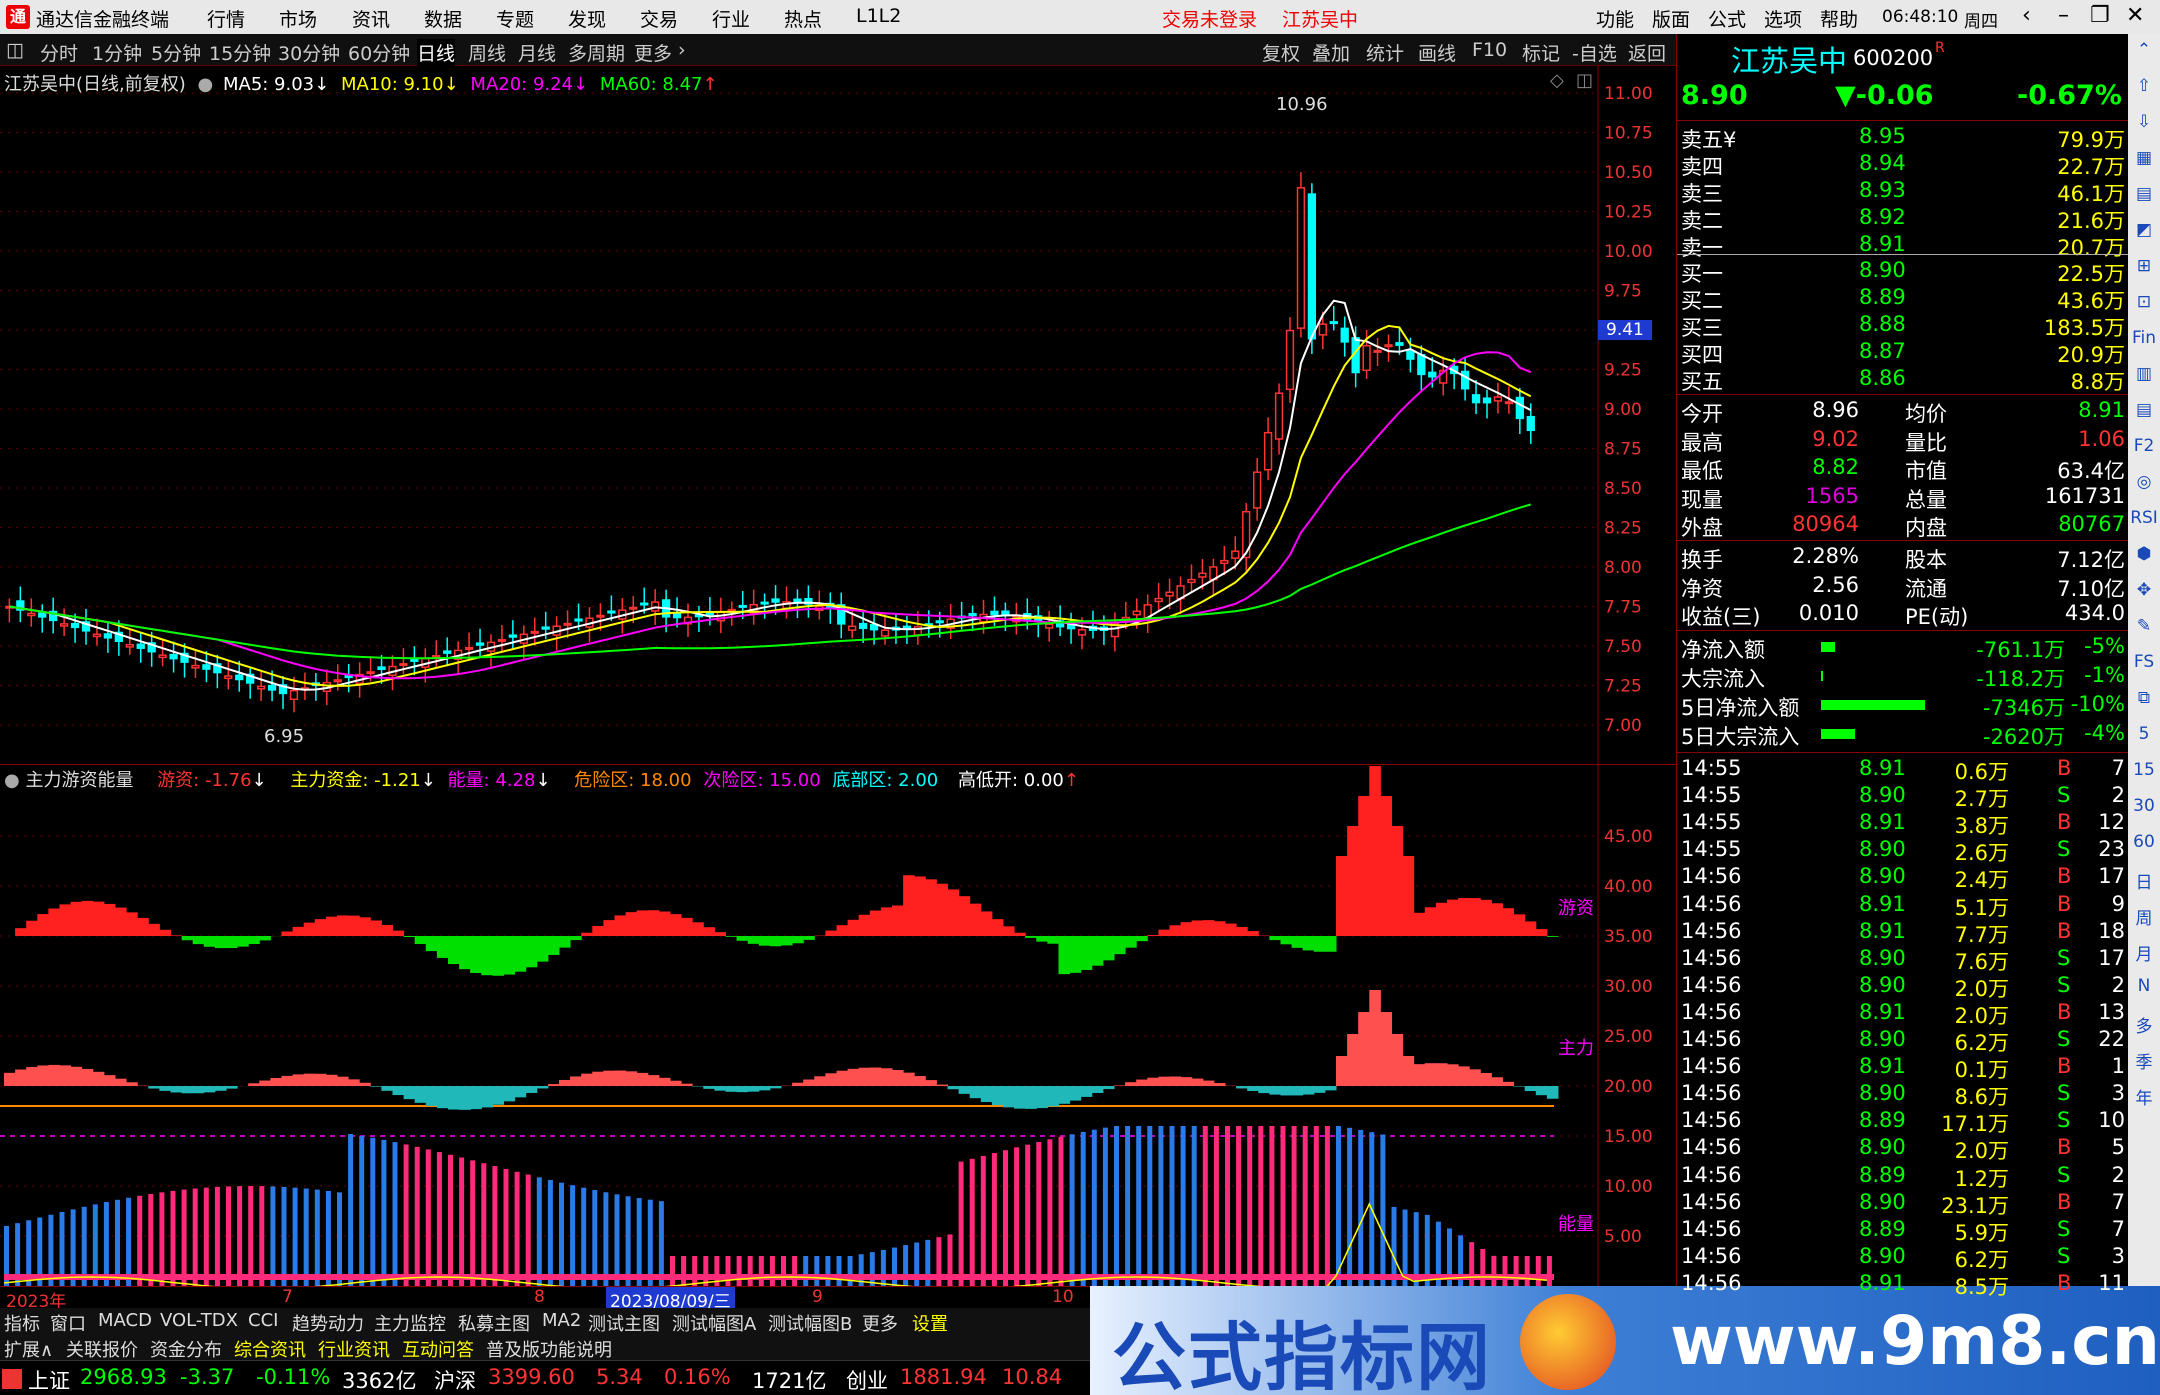 The image size is (2160, 1395). What do you see at coordinates (2144, 952) in the screenshot?
I see `sidebar-tool-icon: 月` at bounding box center [2144, 952].